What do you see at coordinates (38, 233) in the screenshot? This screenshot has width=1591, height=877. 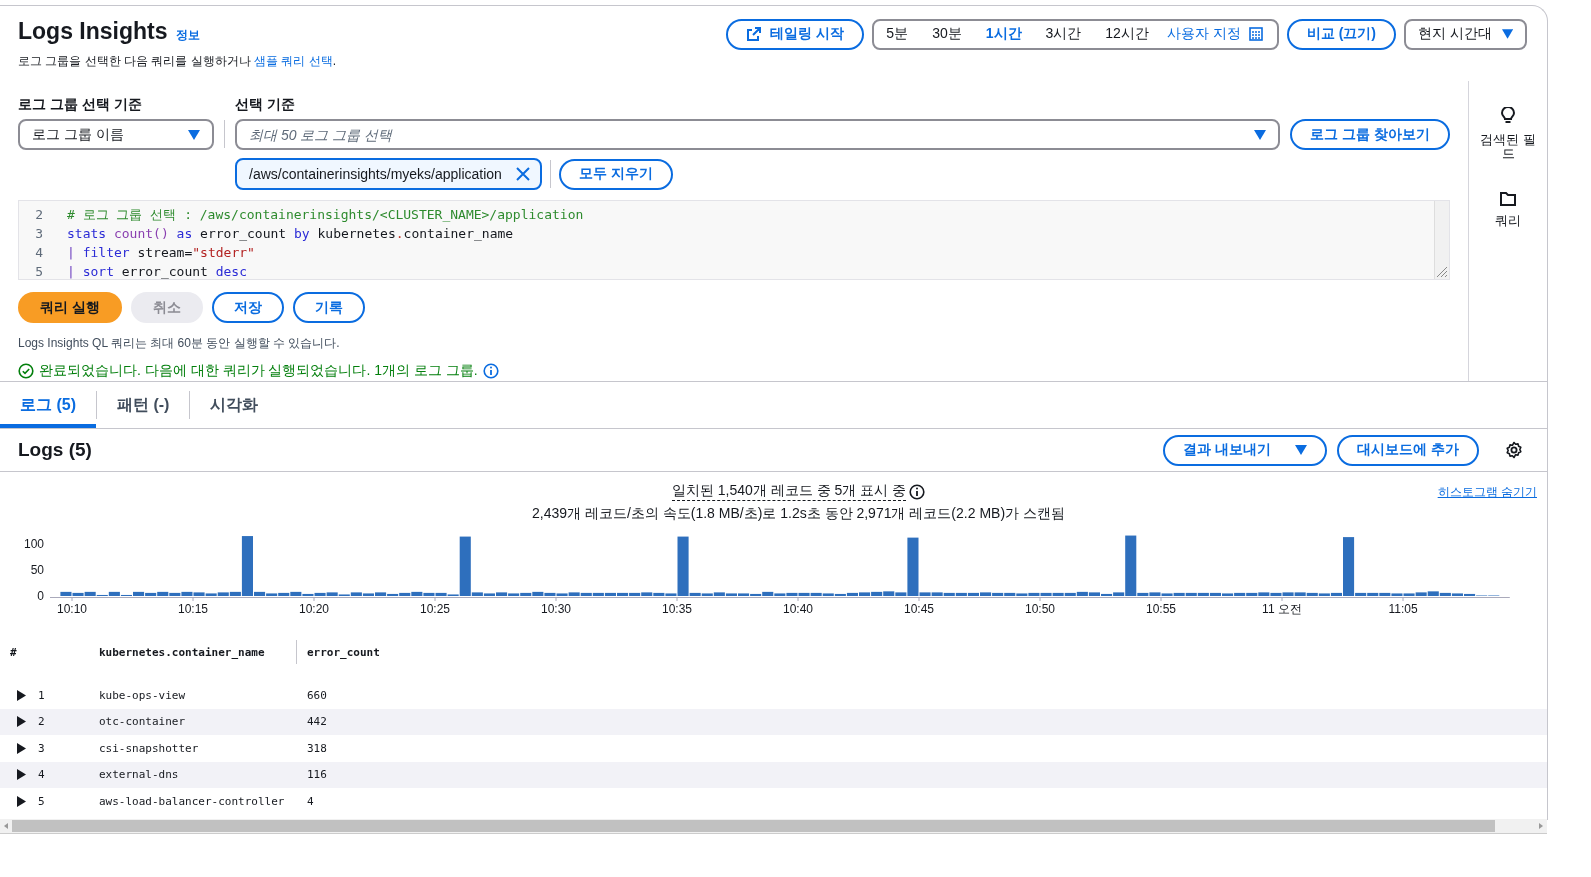 I see `line-number: 3` at bounding box center [38, 233].